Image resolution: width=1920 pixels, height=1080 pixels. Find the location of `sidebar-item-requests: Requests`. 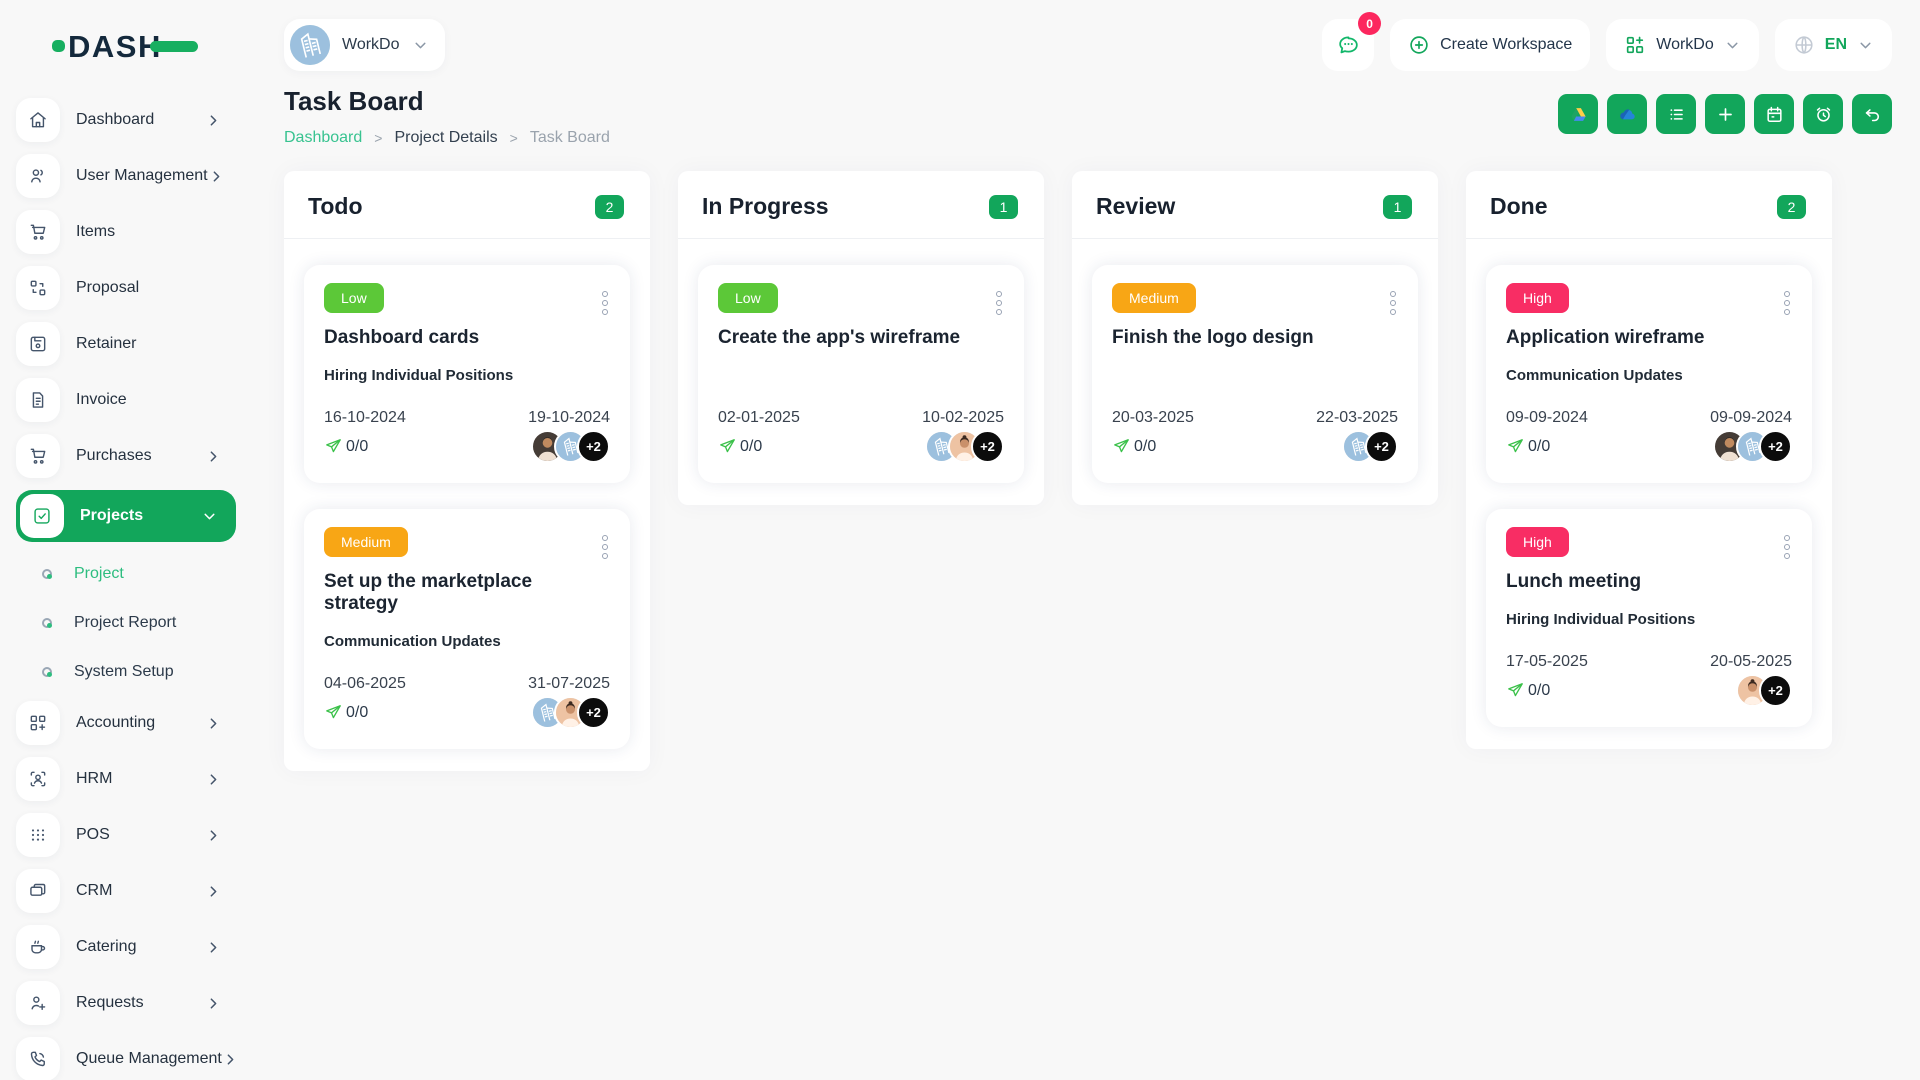

sidebar-item-requests: Requests is located at coordinates (126, 1003).